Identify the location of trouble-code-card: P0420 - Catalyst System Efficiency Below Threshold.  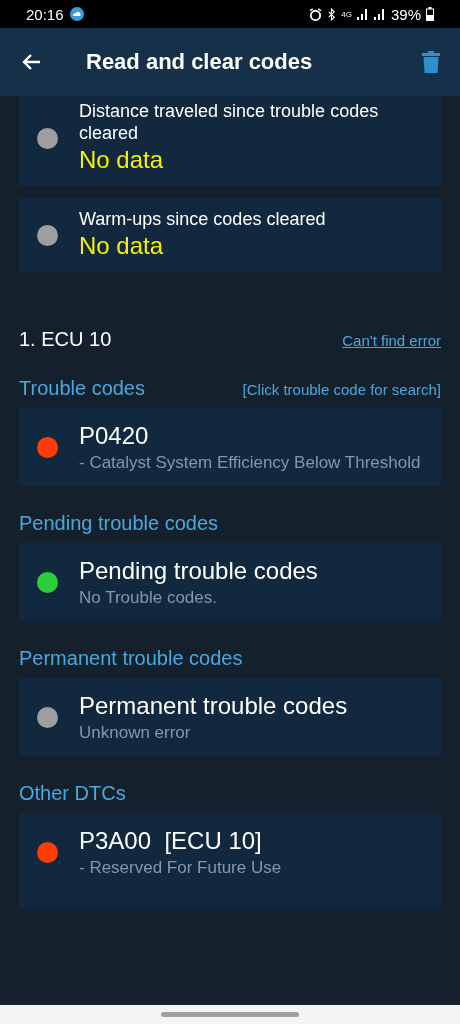
(230, 447).